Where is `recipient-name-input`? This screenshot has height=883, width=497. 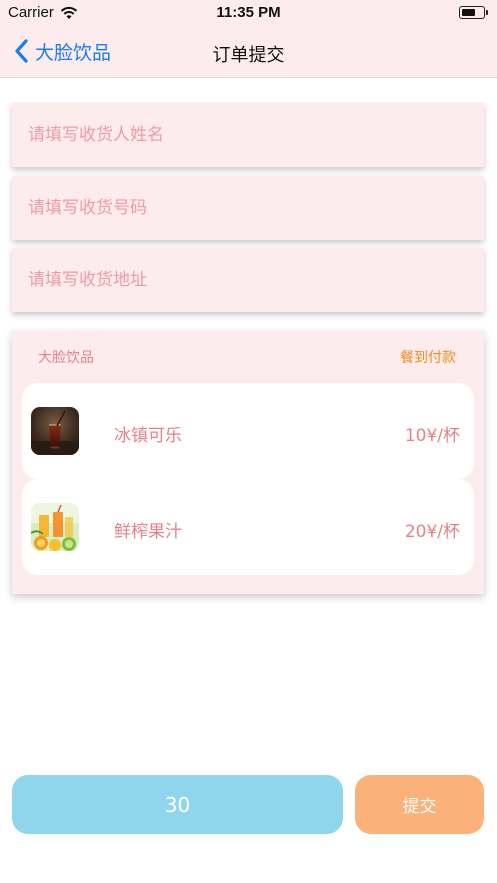
recipient-name-input is located at coordinates (248, 135).